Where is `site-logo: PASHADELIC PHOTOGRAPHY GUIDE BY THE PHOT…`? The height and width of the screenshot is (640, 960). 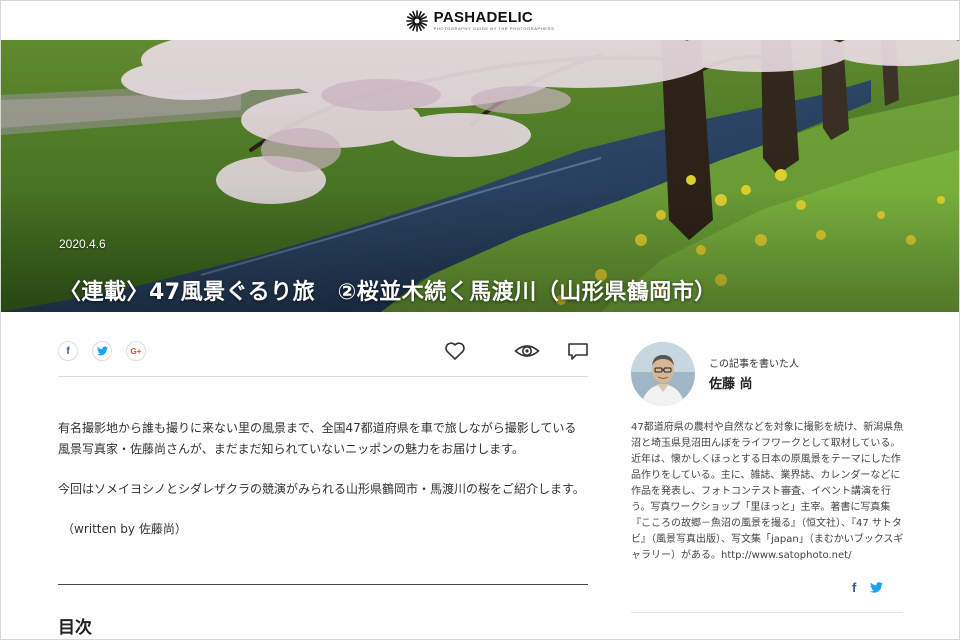 site-logo: PASHADELIC PHOTOGRAPHY GUIDE BY THE PHOT… is located at coordinates (480, 20).